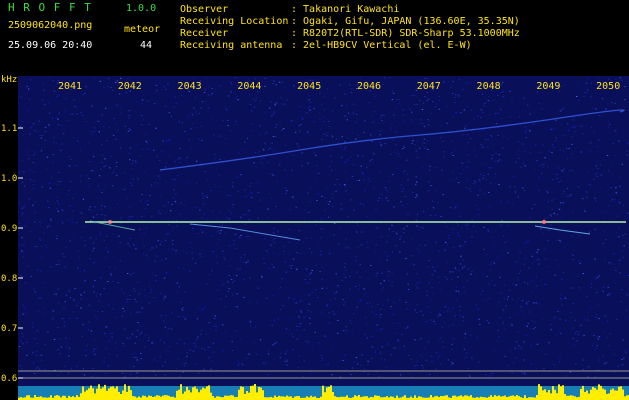  Describe the element at coordinates (608, 86) in the screenshot. I see `x-tick-label: 2050` at that location.